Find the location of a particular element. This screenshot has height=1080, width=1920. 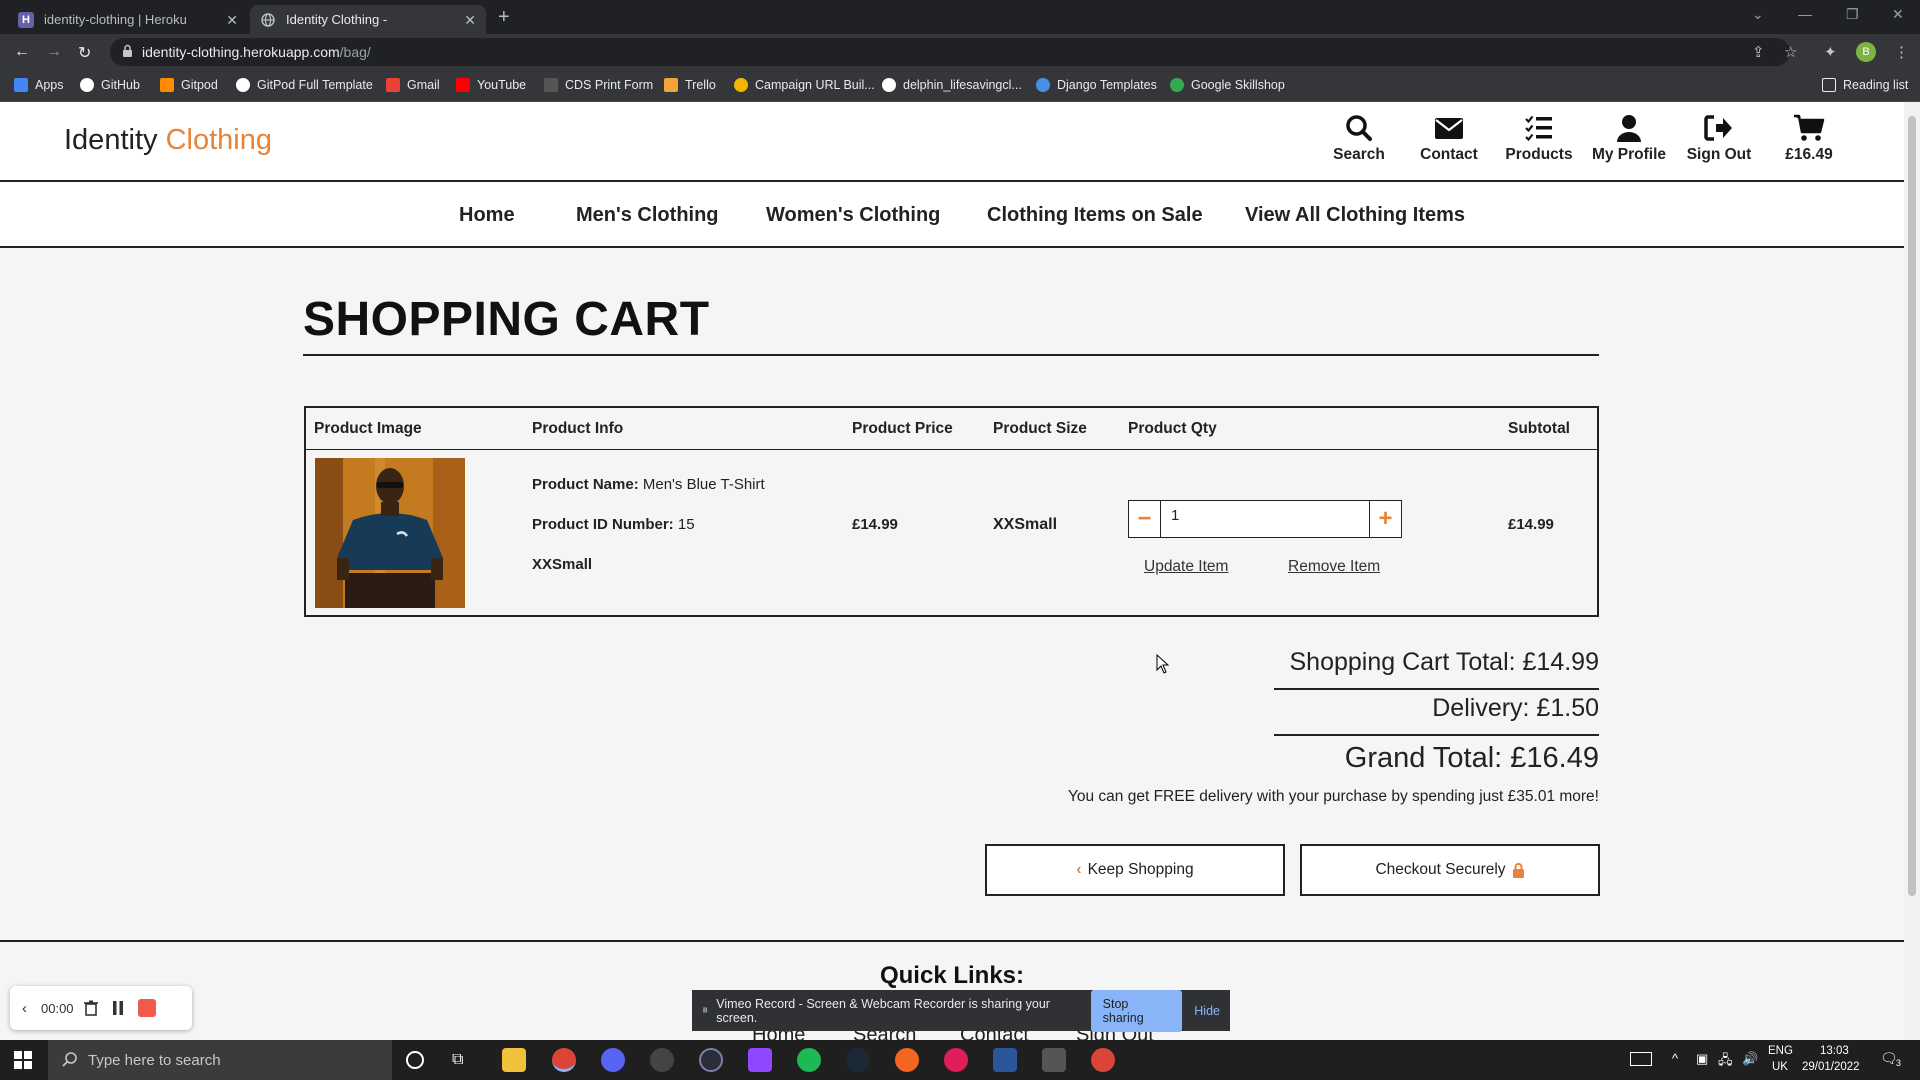

chevron-up-icon: ^ is located at coordinates (1675, 1058).